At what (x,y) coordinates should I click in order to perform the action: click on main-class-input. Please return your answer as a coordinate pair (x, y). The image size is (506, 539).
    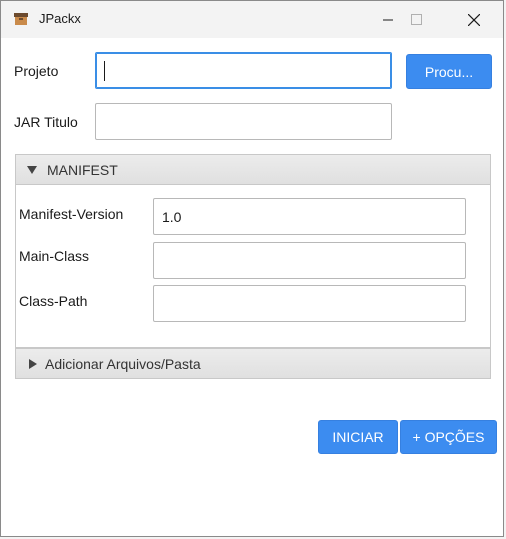
    Looking at the image, I should click on (309, 260).